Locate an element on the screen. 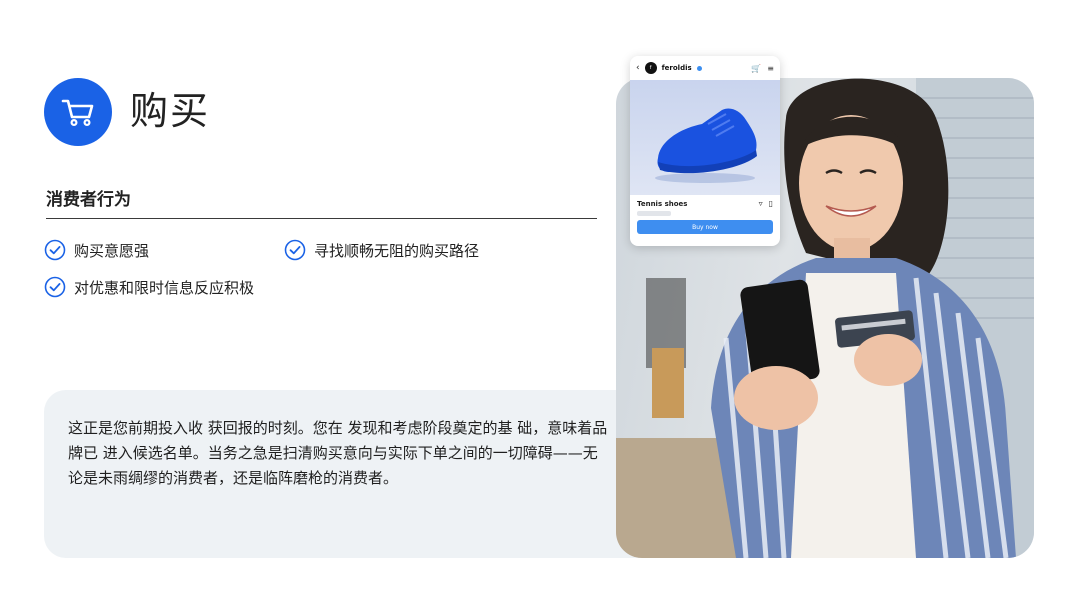  shoe-icon is located at coordinates (706, 145).